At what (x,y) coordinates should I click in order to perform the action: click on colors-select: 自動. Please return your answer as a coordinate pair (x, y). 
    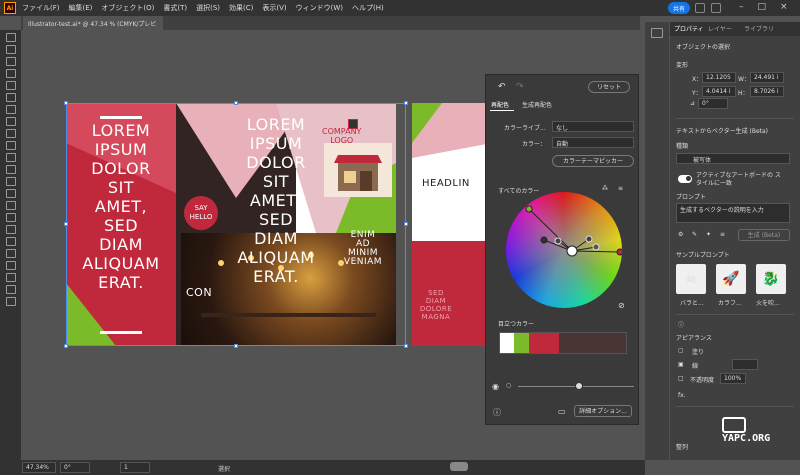
    Looking at the image, I should click on (593, 142).